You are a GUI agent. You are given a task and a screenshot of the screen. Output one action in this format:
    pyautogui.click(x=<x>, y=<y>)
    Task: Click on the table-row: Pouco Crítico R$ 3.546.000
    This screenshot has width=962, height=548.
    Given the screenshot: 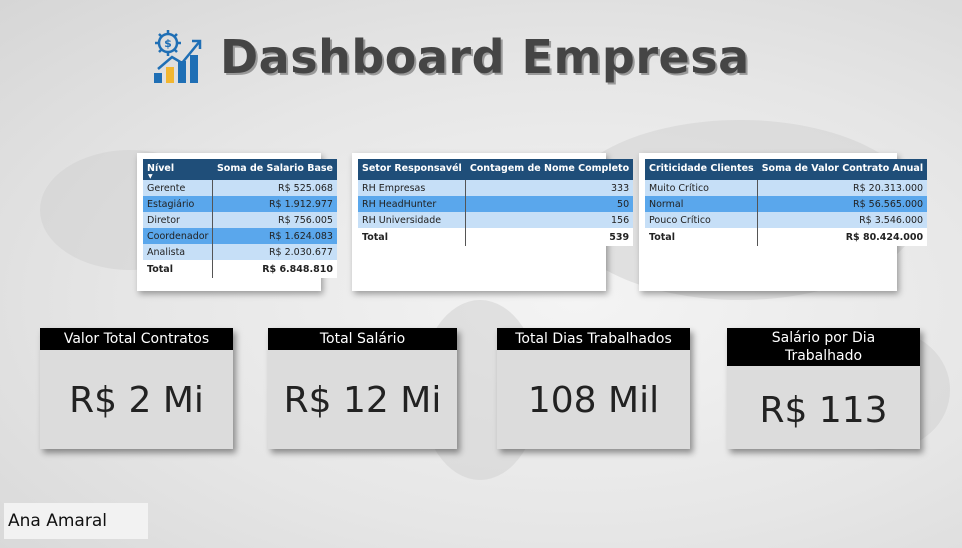 What is the action you would take?
    pyautogui.click(x=786, y=220)
    